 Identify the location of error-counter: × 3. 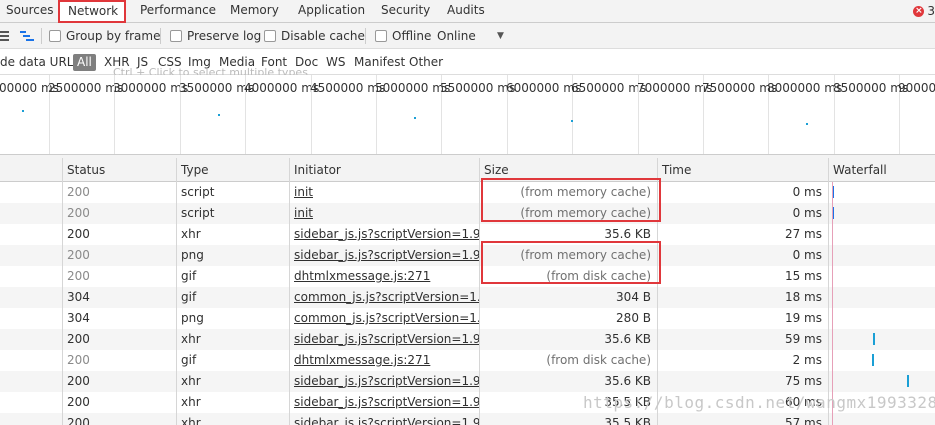
(924, 11).